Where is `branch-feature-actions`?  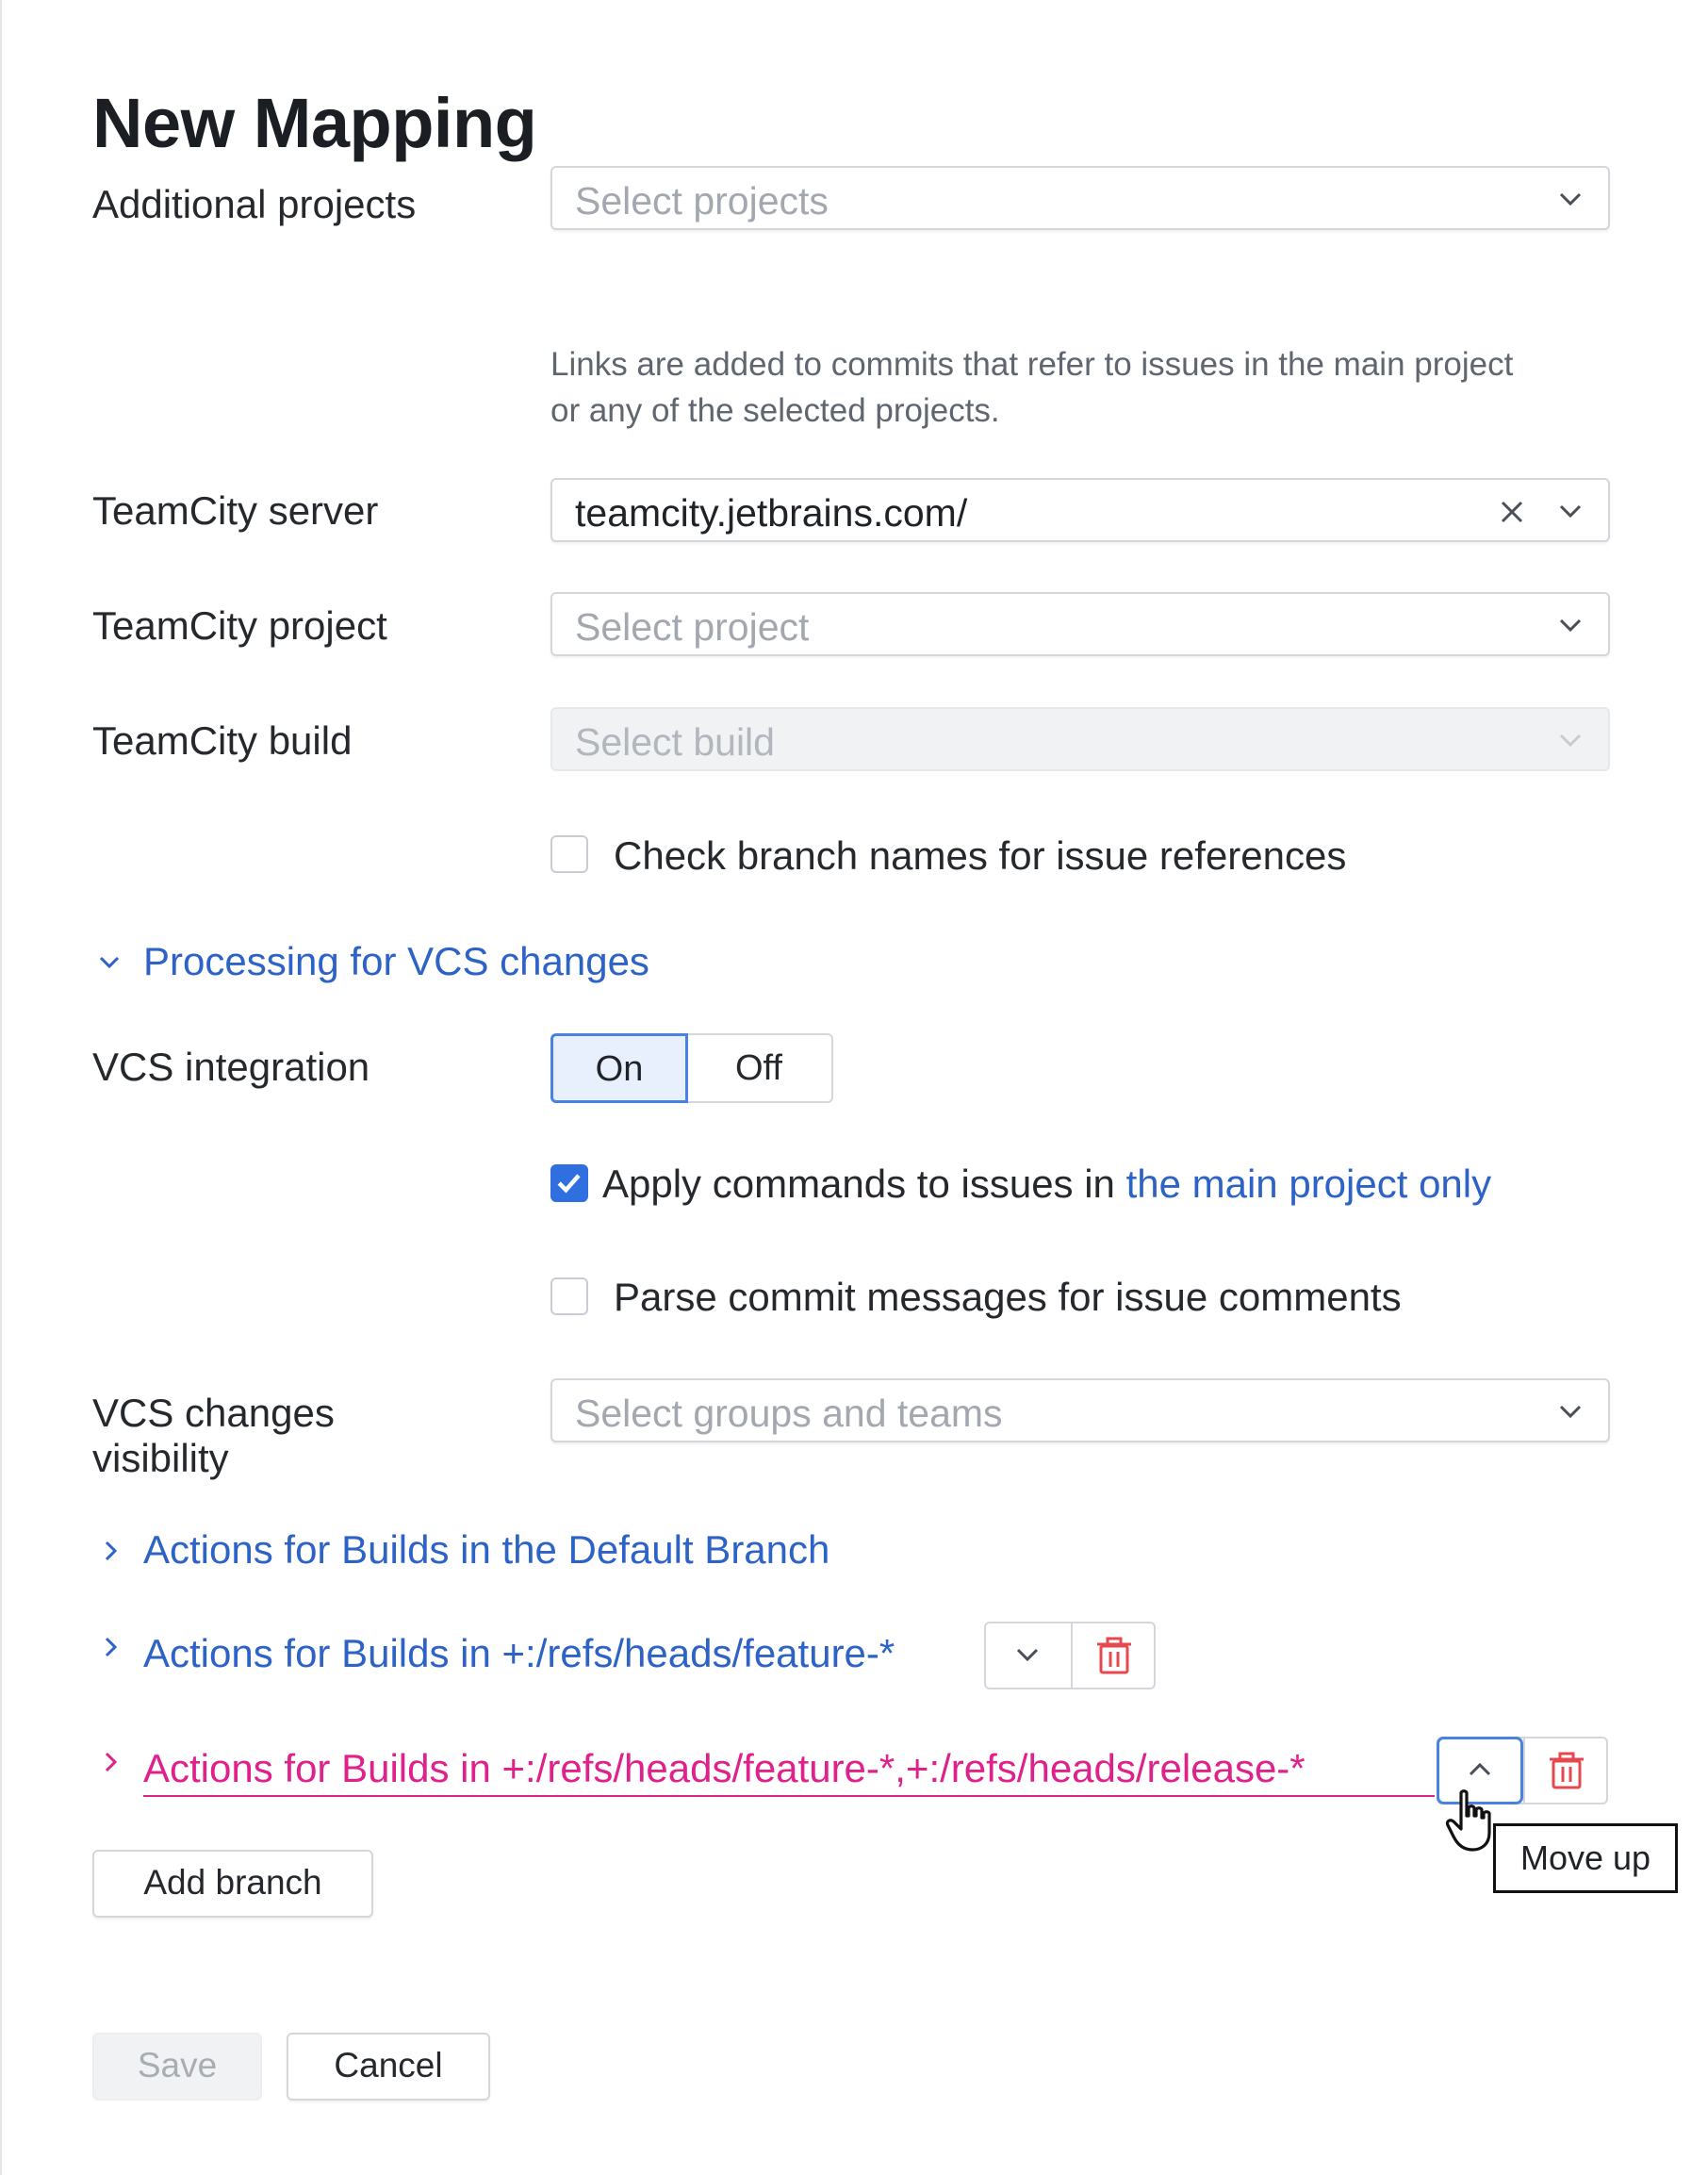
branch-feature-actions is located at coordinates (1070, 1656).